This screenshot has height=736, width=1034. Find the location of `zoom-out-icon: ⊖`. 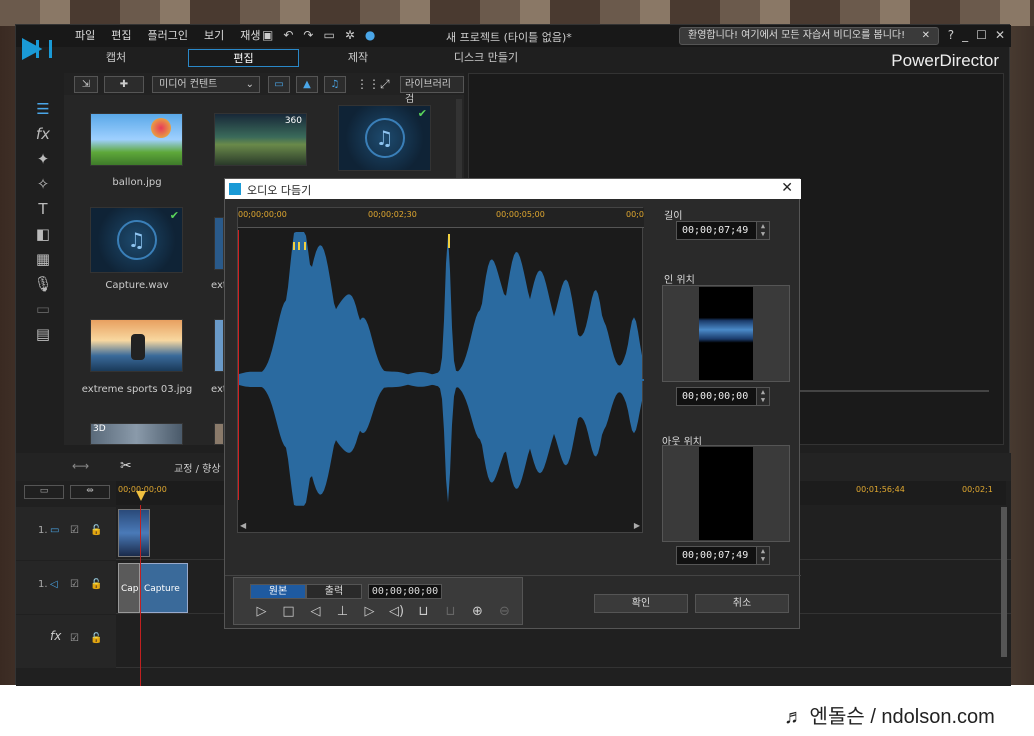

zoom-out-icon: ⊖ is located at coordinates (504, 611).